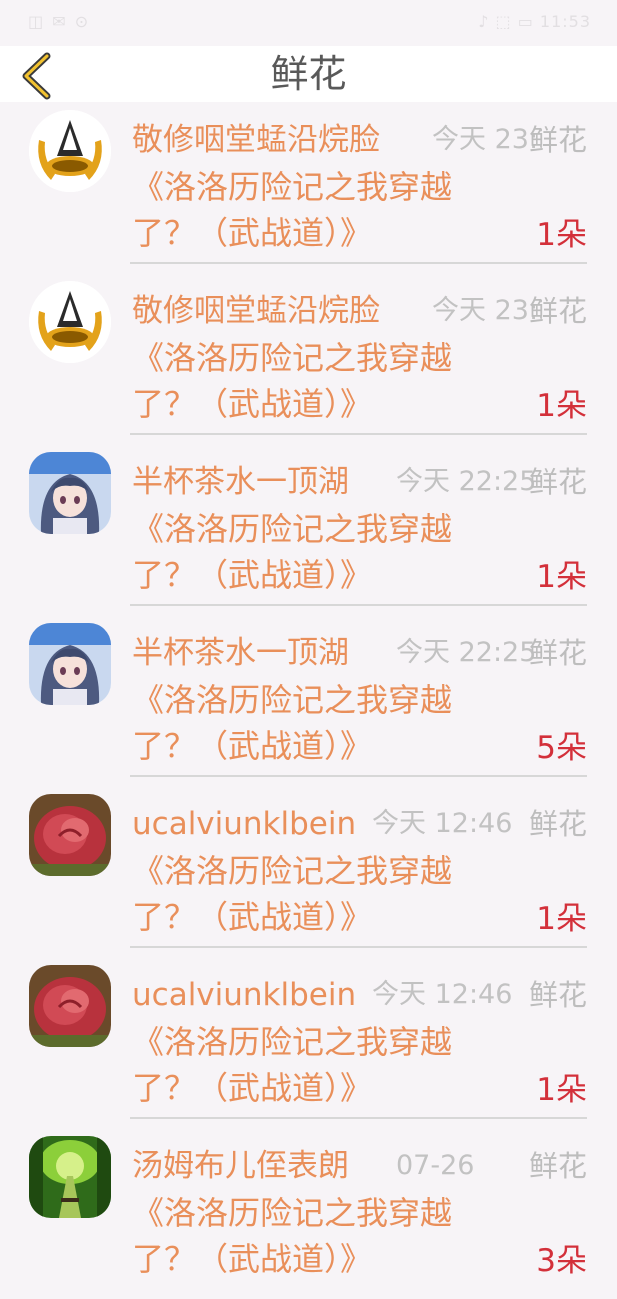 The width and height of the screenshot is (617, 1299). I want to click on status-bar: ◫ ✉ ⊙ ♪ ⬚ ▭ 11:53, so click(308, 23).